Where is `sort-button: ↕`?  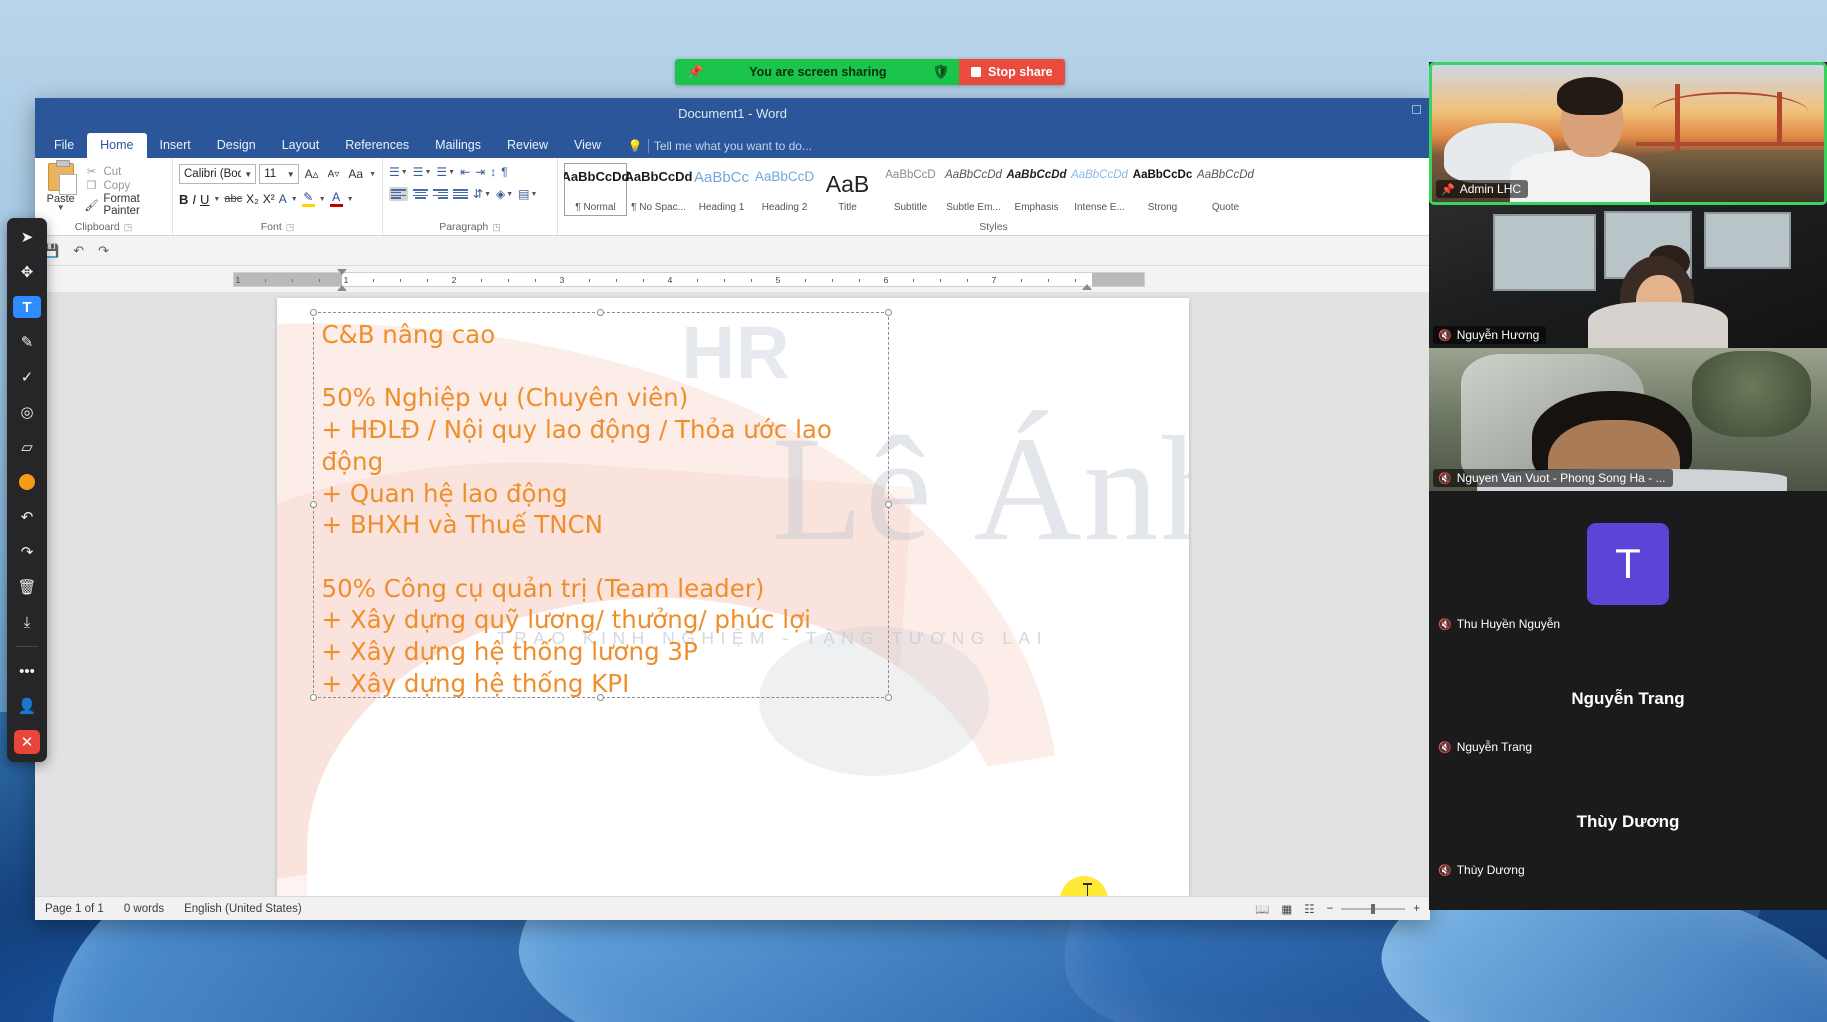 sort-button: ↕ is located at coordinates (493, 172).